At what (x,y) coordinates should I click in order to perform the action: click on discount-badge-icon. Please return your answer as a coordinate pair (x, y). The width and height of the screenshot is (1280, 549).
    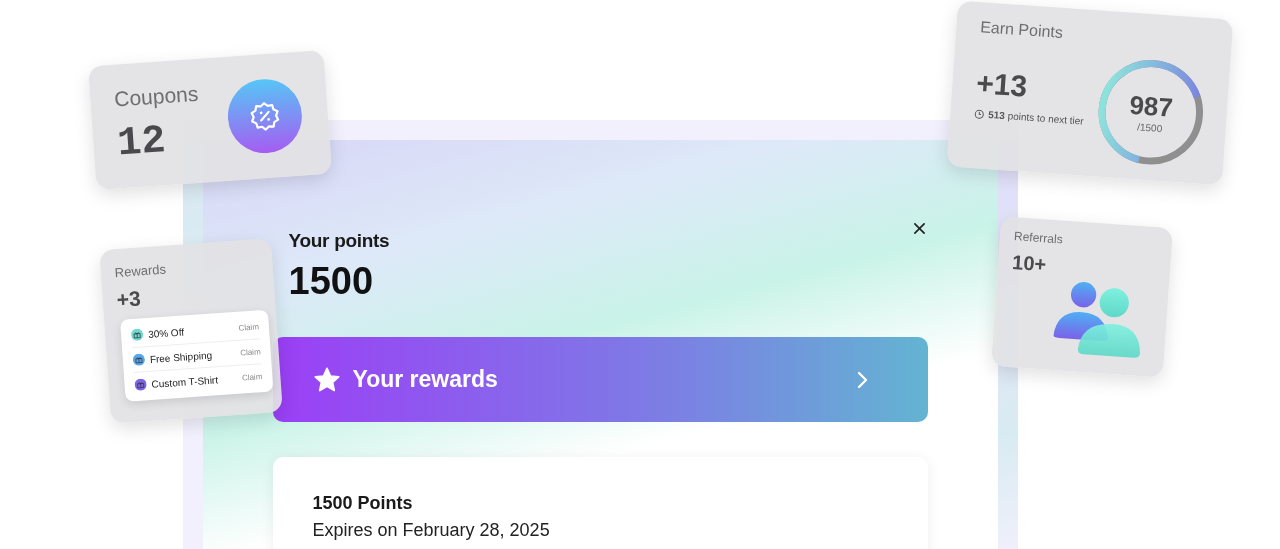
    Looking at the image, I should click on (265, 116).